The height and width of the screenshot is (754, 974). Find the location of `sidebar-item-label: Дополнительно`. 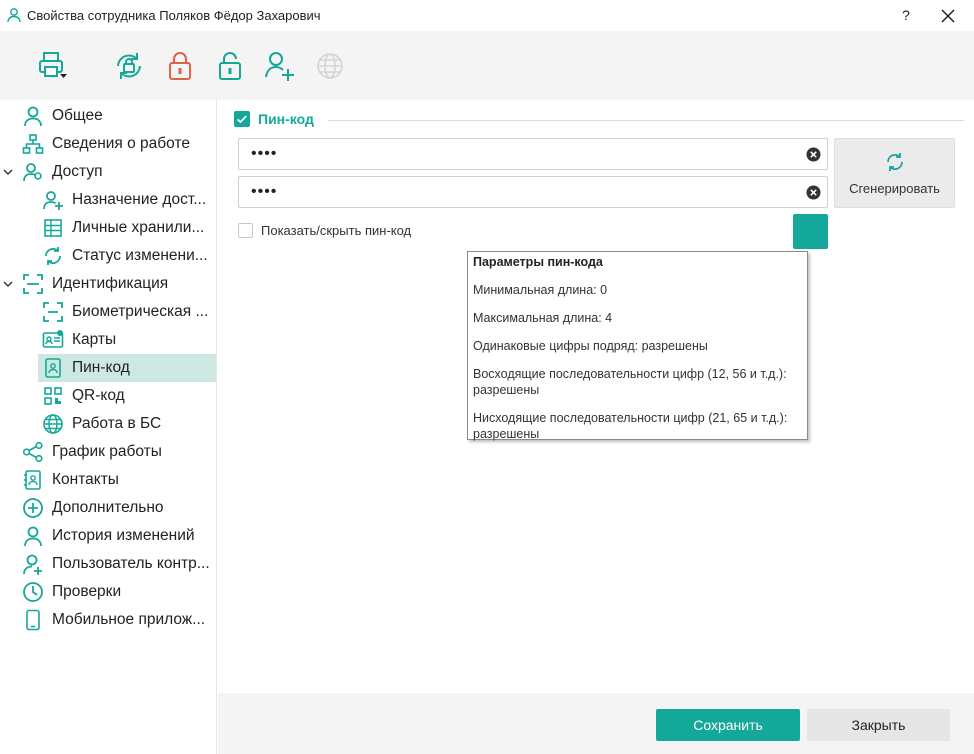

sidebar-item-label: Дополнительно is located at coordinates (108, 507).